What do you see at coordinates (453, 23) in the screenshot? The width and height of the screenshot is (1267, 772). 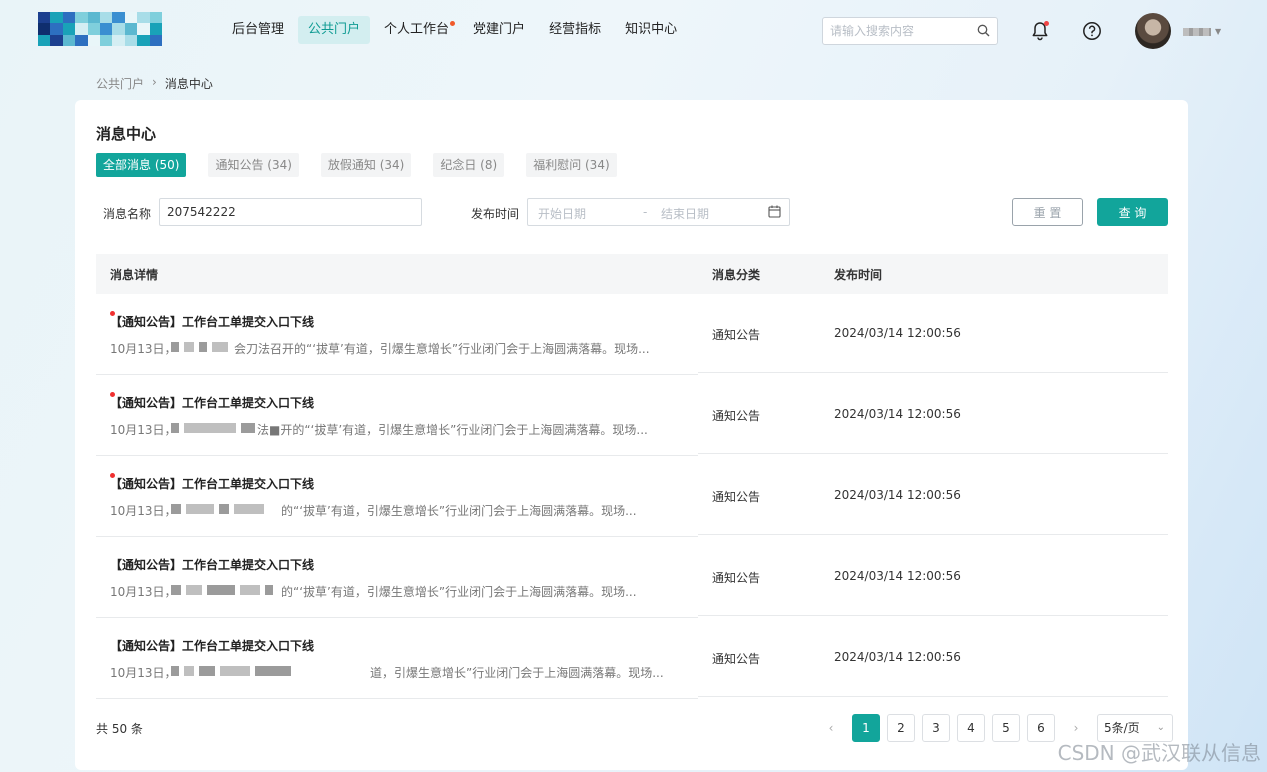 I see `nav-badge-dot` at bounding box center [453, 23].